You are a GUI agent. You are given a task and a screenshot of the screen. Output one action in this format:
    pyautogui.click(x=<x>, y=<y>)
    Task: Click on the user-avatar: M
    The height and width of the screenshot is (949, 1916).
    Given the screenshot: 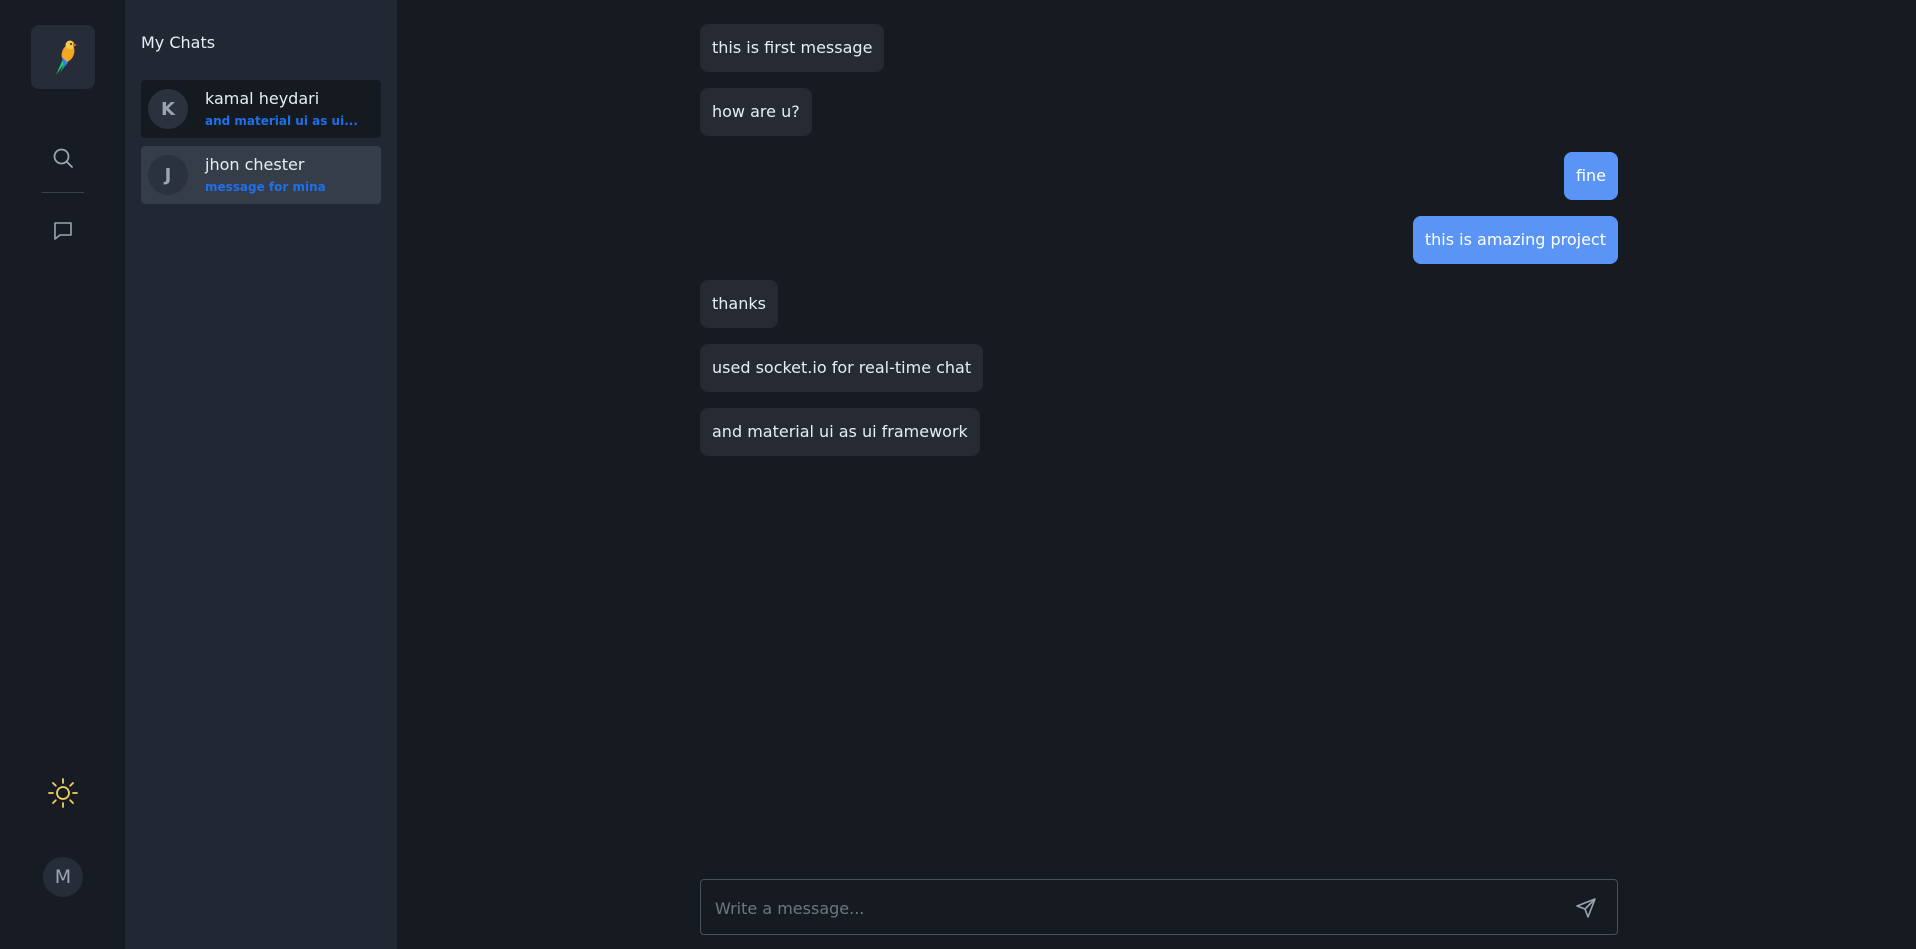 What is the action you would take?
    pyautogui.click(x=63, y=877)
    